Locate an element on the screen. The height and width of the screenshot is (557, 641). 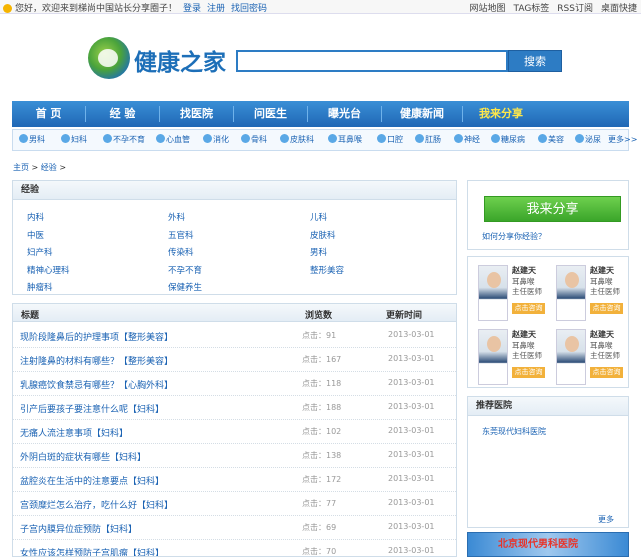
article-link: 宫颈糜烂怎么治疗，吃什么好【妇科】 is located at coordinates (96, 504).